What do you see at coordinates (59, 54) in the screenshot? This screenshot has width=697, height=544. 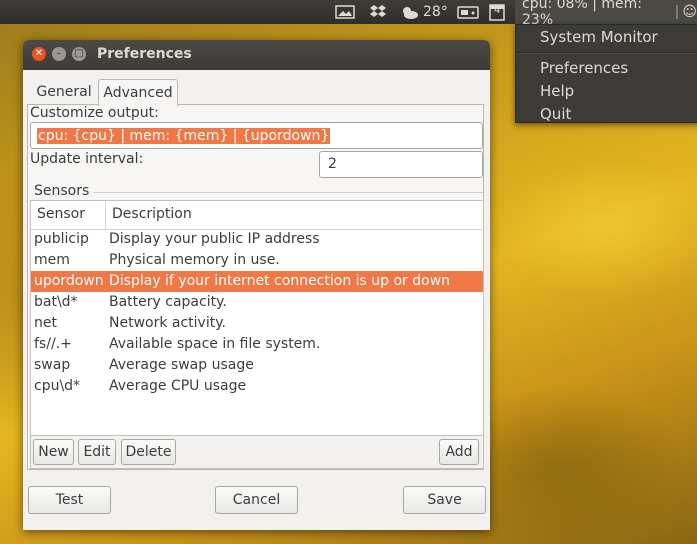 I see `minimize-button: –` at bounding box center [59, 54].